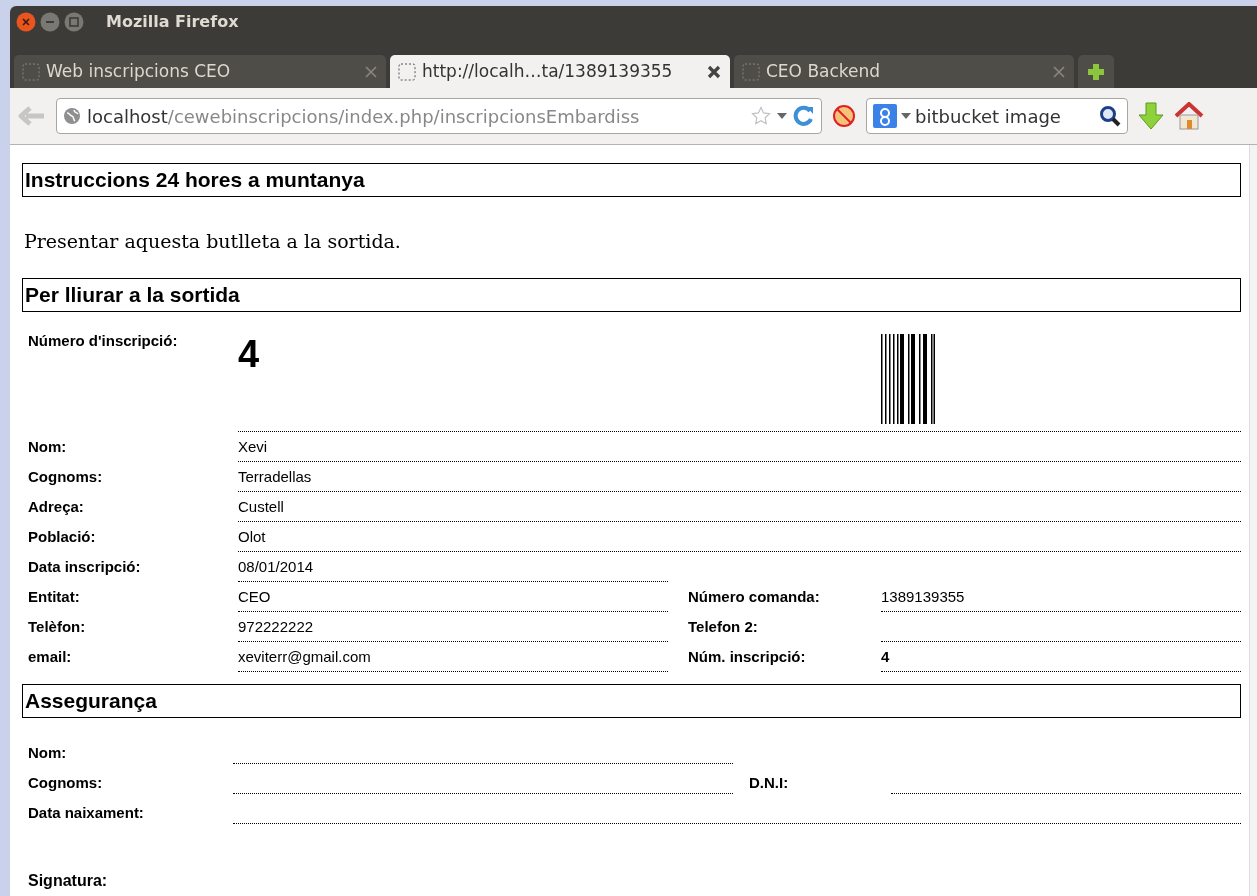 This screenshot has width=1257, height=896. I want to click on browser-tab: http://localh…ta/1389139355, so click(560, 71).